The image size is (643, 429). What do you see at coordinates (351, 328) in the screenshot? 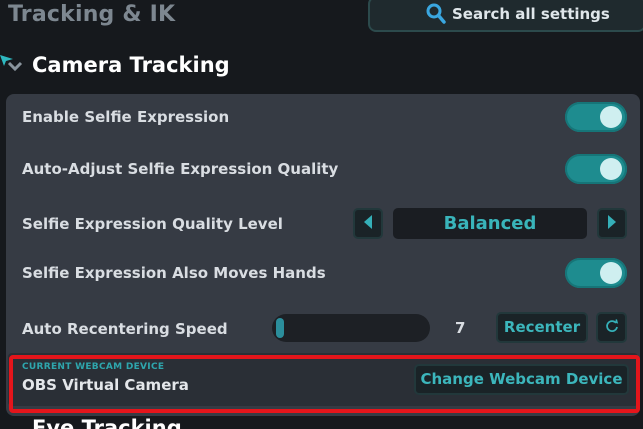
I see `recentering-speed-slider` at bounding box center [351, 328].